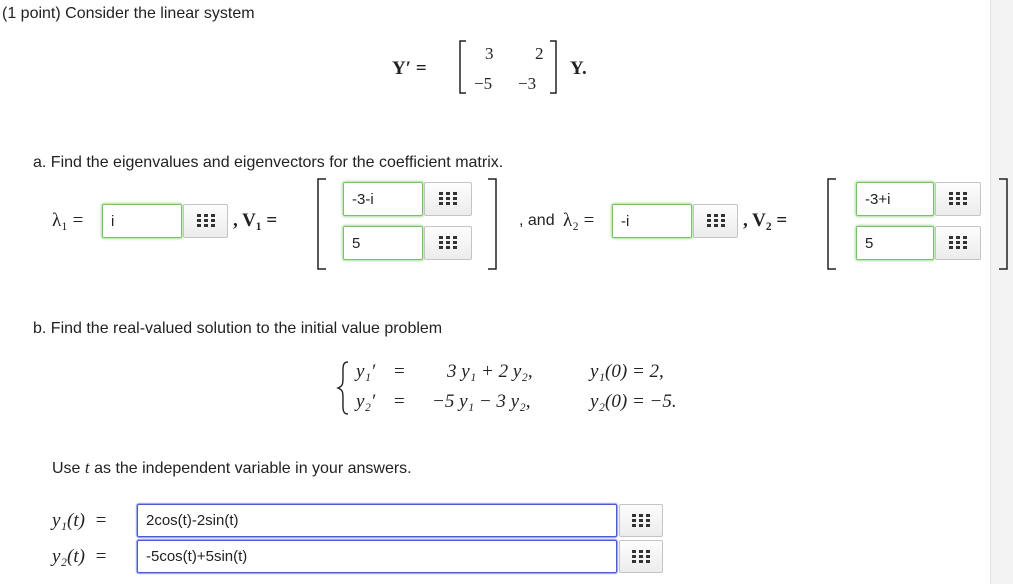 Image resolution: width=1013 pixels, height=584 pixels. Describe the element at coordinates (652, 221) in the screenshot. I see `lambda2-input: -i` at that location.